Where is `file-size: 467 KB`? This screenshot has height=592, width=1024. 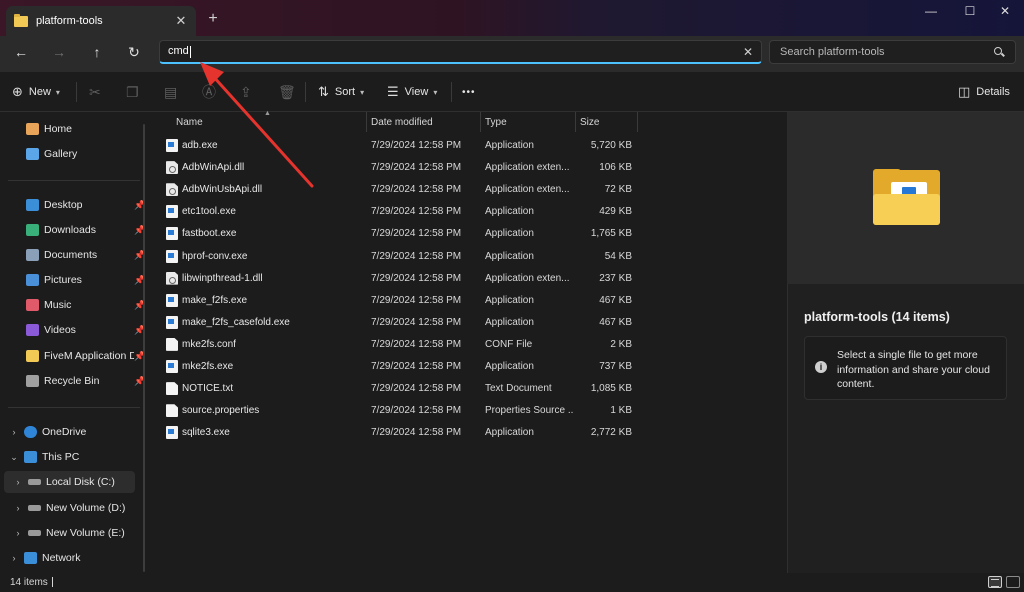
file-size: 467 KB is located at coordinates (615, 300).